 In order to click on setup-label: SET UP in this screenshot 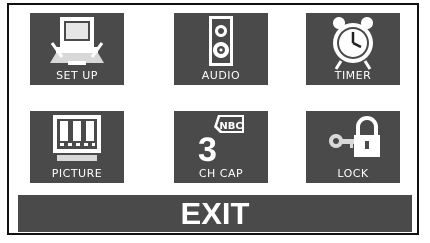, I will do `click(77, 75)`.